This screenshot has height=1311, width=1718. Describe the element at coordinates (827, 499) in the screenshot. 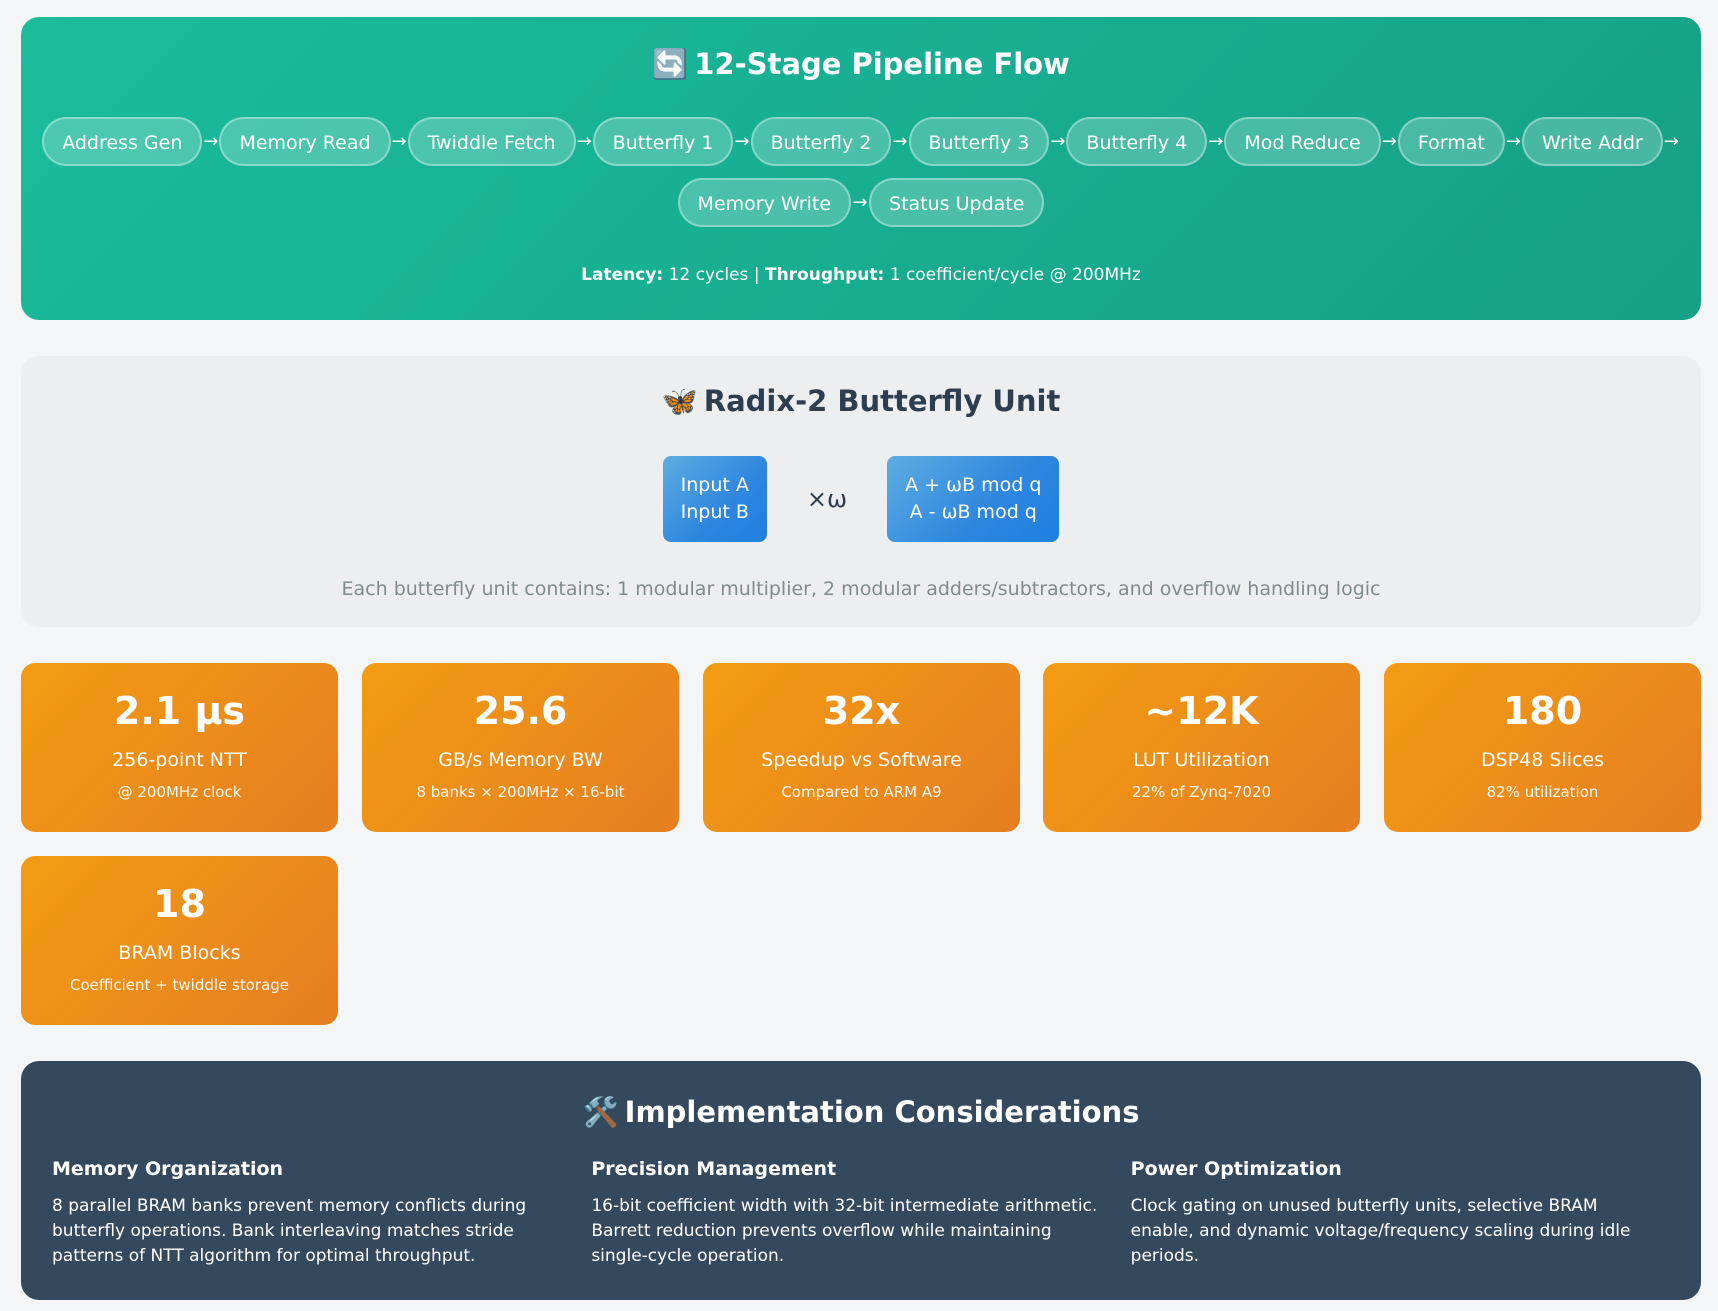

I see `twiddle-operator: ×ω` at that location.